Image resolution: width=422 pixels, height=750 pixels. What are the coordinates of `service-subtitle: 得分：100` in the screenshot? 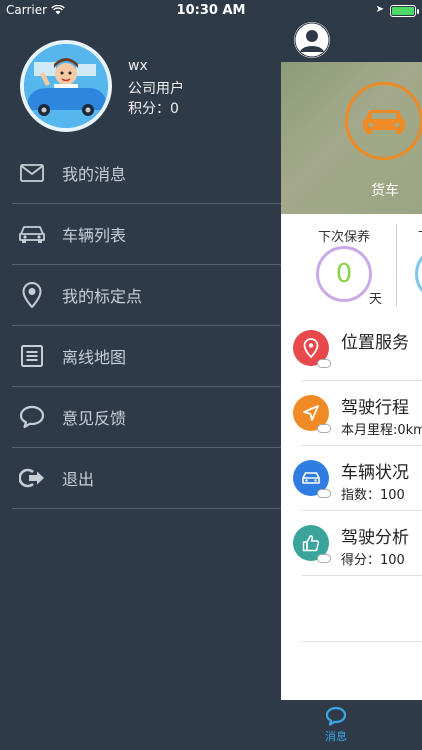 It's located at (373, 560).